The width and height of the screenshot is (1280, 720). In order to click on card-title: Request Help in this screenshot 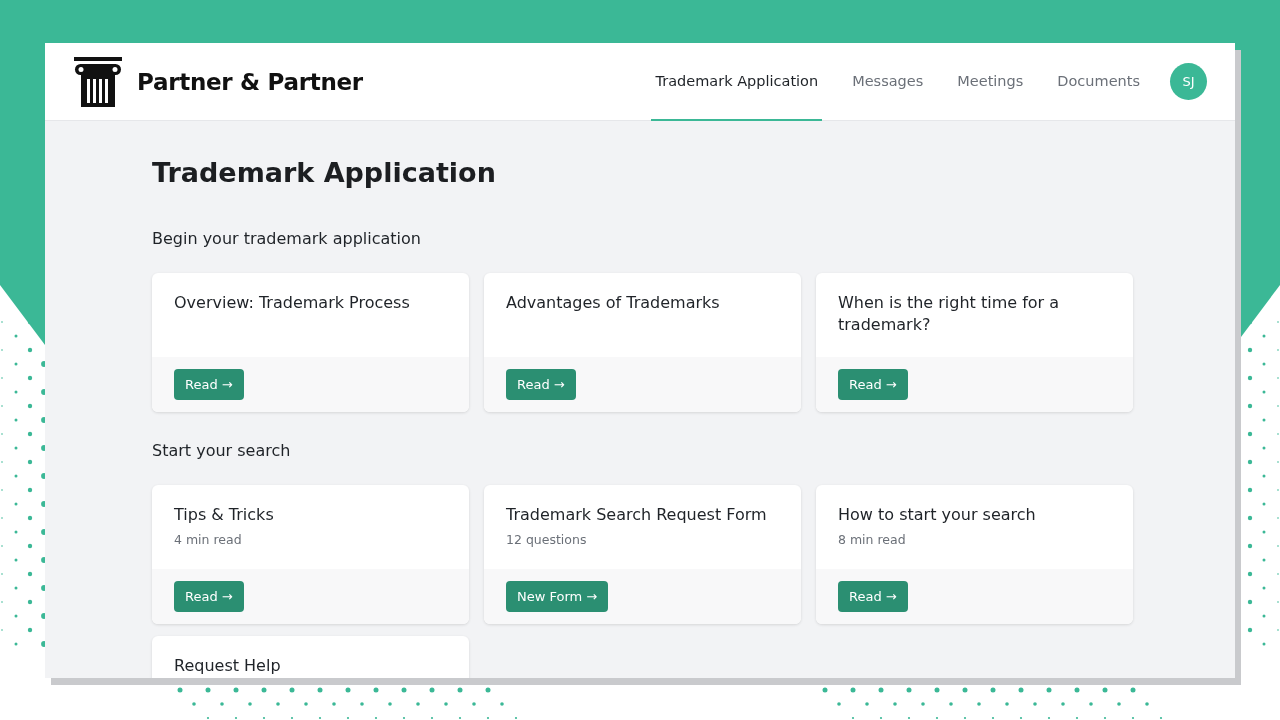, I will do `click(228, 666)`.